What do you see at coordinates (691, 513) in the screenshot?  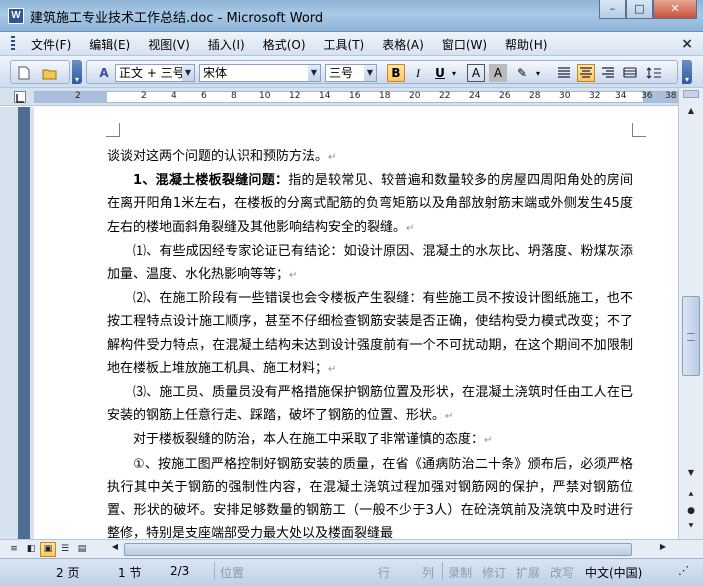 I see `select-browse-object-icon: ●` at bounding box center [691, 513].